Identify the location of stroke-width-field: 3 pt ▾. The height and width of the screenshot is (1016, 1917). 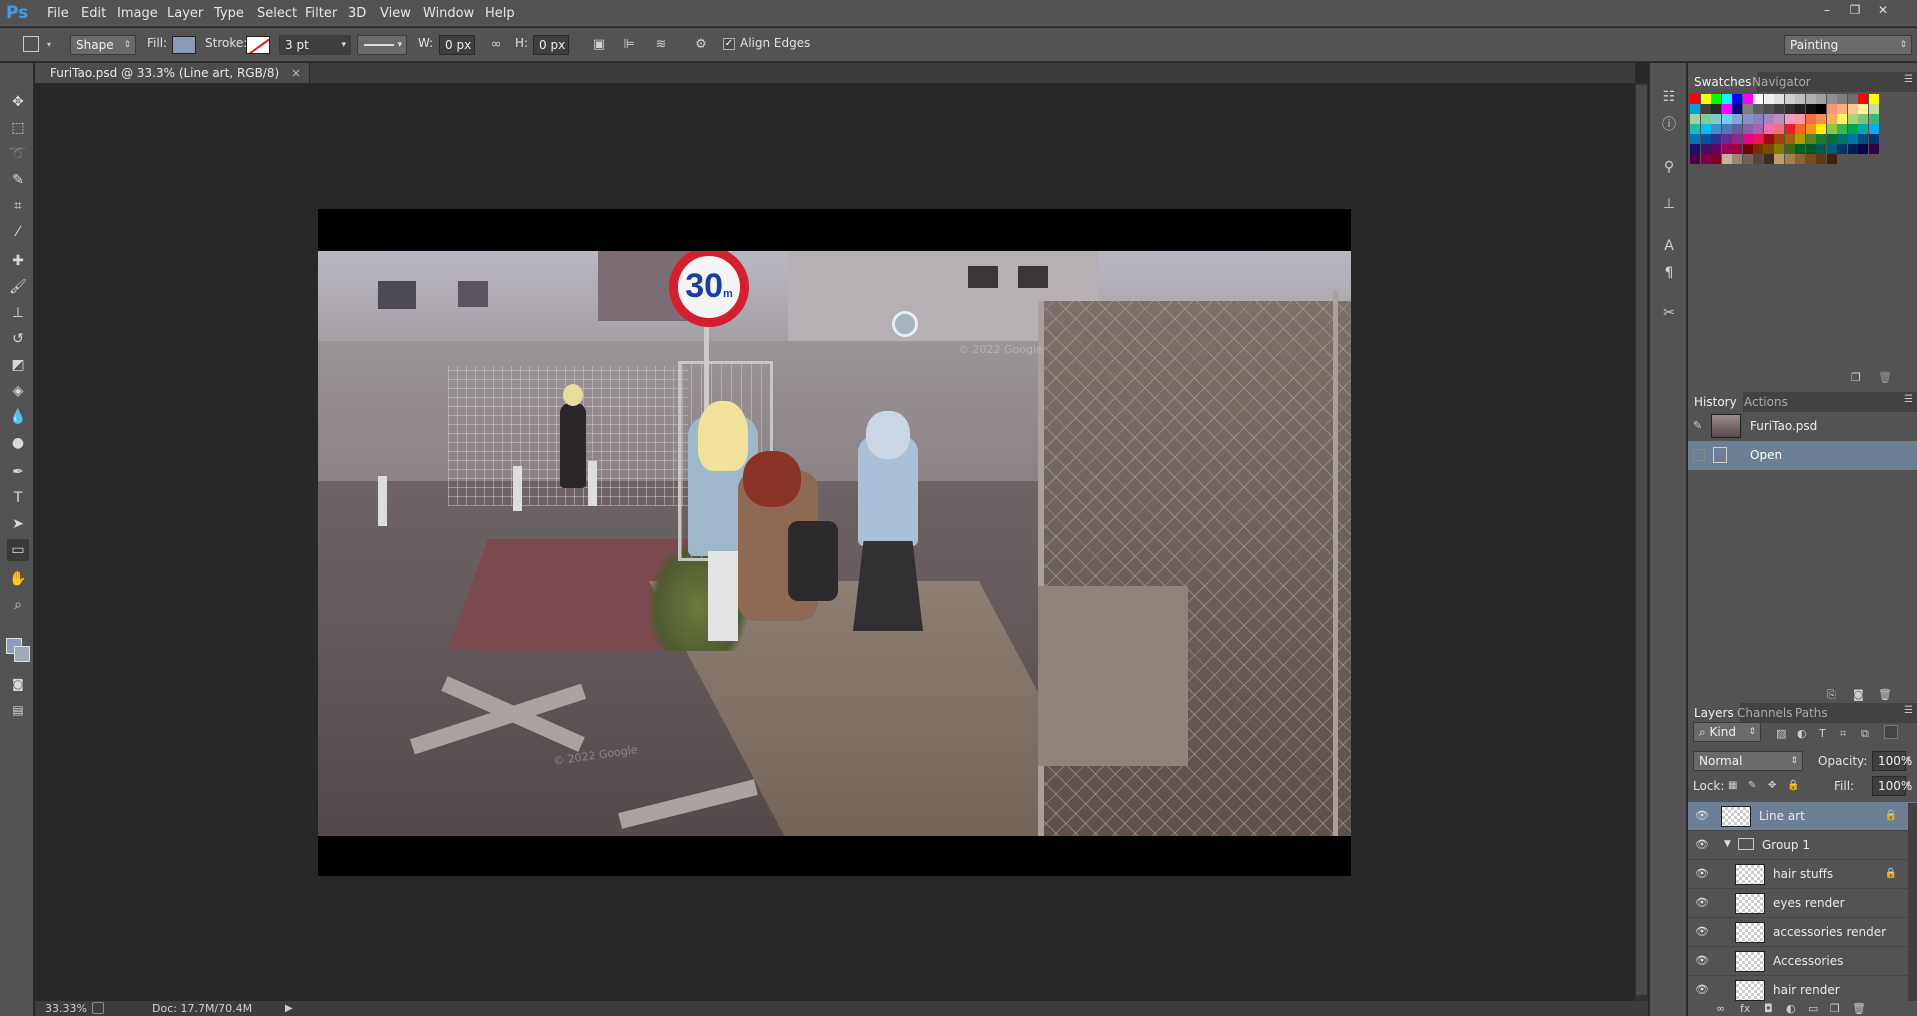
(315, 45).